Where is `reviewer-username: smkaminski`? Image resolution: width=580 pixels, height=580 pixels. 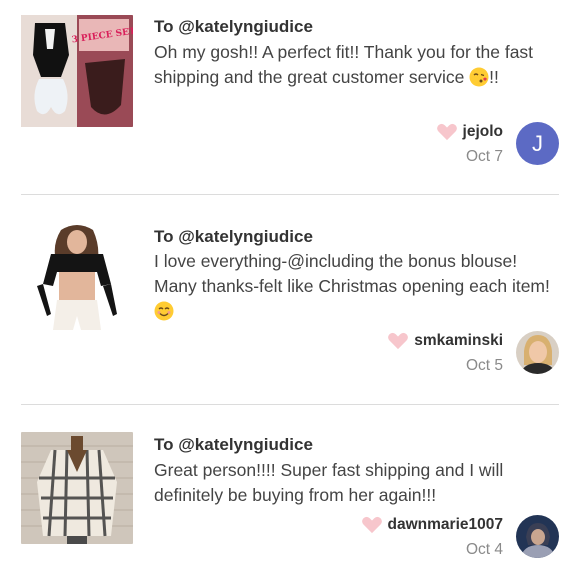
reviewer-username: smkaminski is located at coordinates (458, 341).